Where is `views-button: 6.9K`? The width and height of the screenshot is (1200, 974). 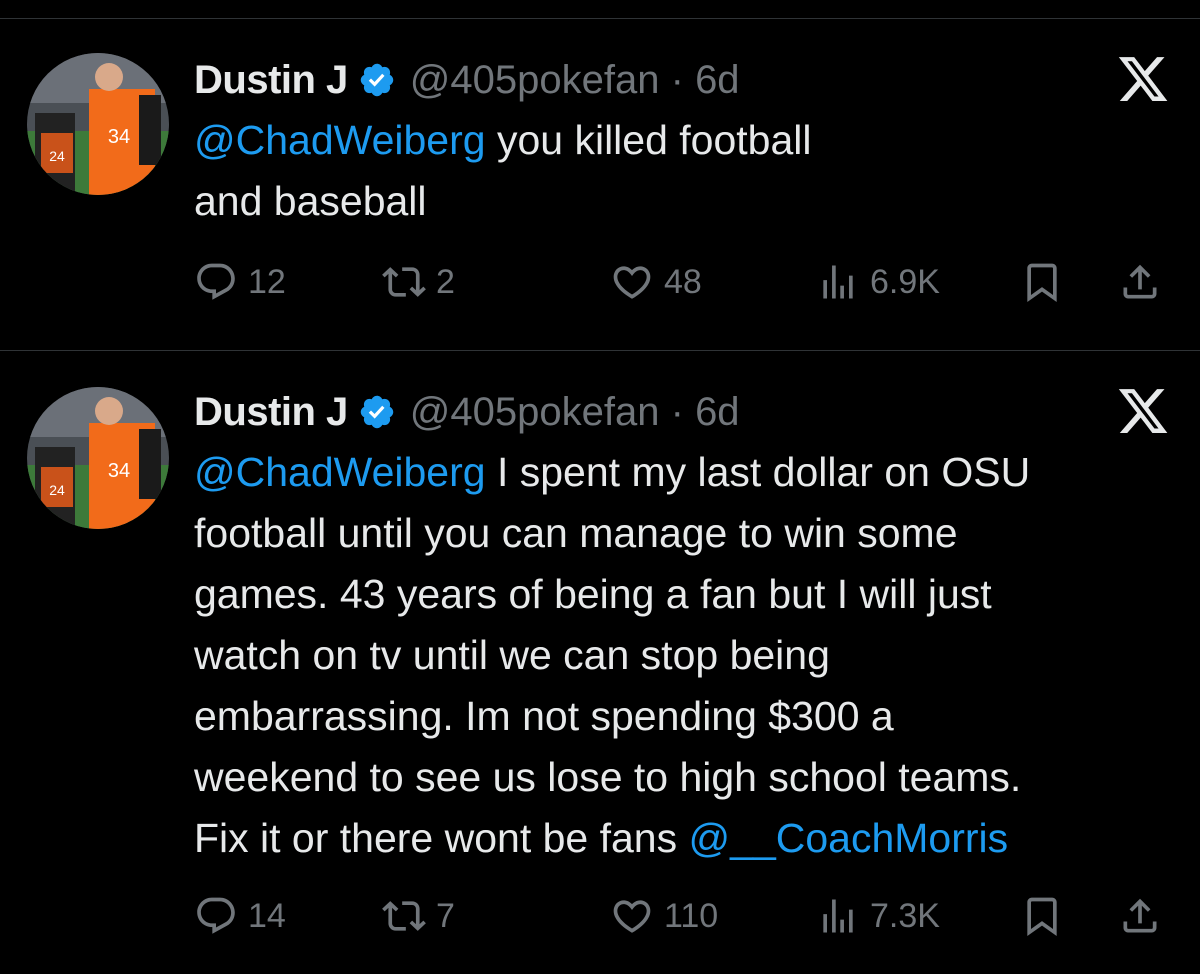 views-button: 6.9K is located at coordinates (878, 282).